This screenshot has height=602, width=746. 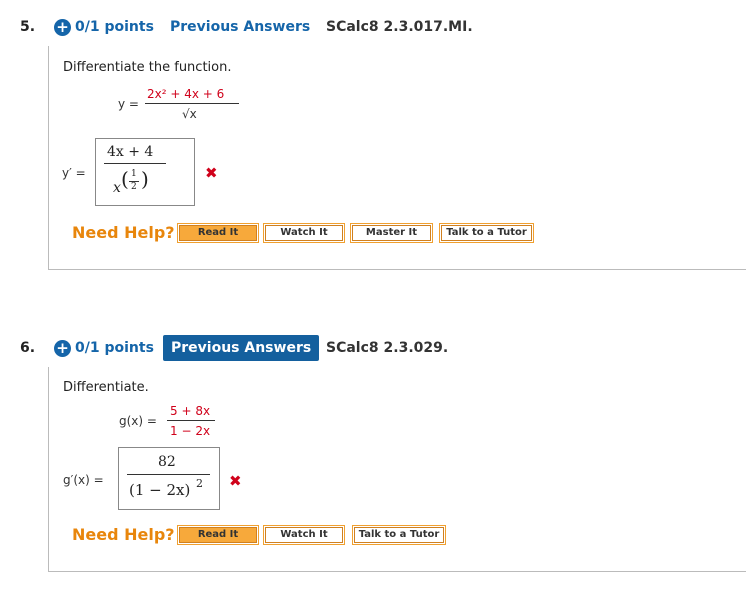 I want to click on answer-den-base: x, so click(x=117, y=188).